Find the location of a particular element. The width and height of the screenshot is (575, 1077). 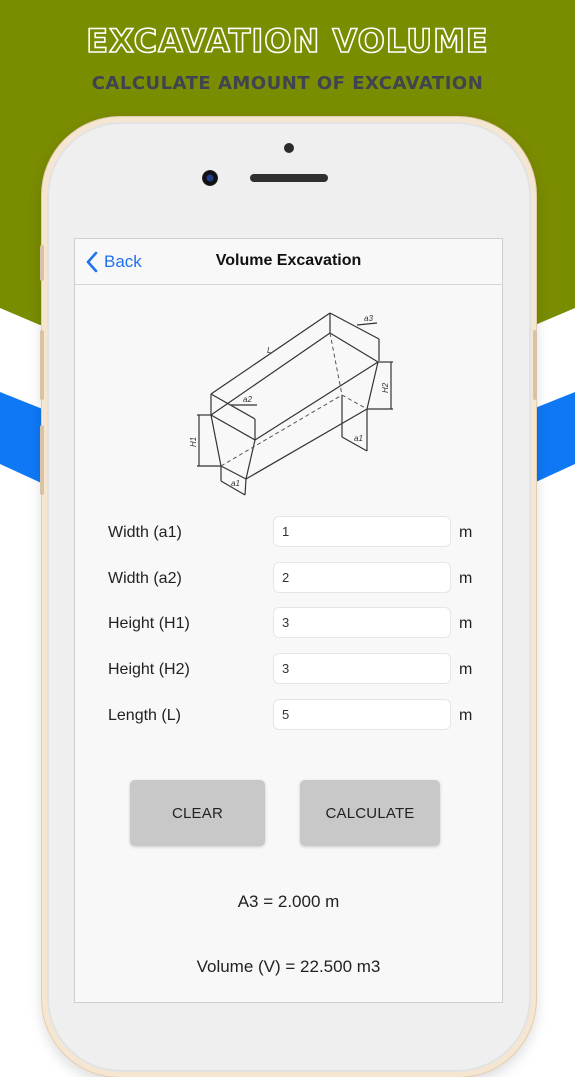

form-row-width-a1: Width (a1) m is located at coordinates (288, 533).